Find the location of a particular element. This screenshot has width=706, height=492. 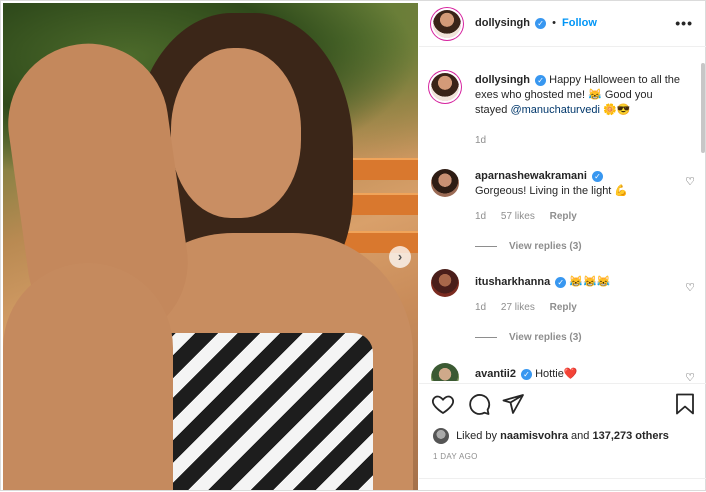

comment-meta: 1d 27 likes Reply is located at coordinates (532, 307).